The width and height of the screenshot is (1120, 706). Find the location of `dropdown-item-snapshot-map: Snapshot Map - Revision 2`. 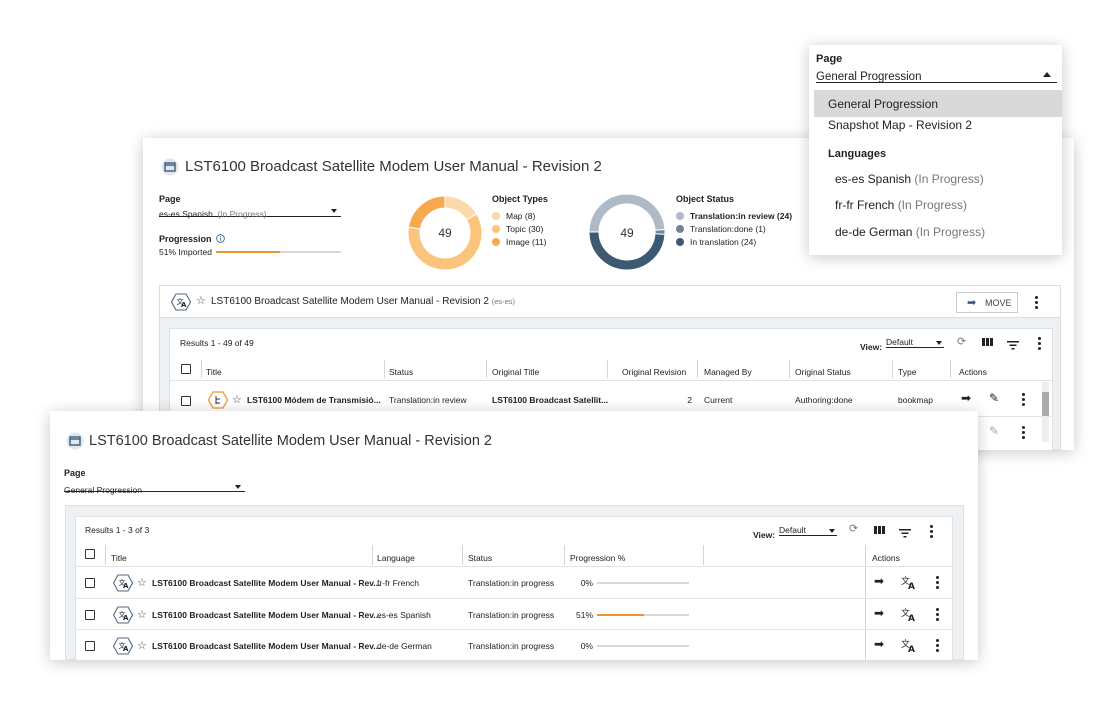

dropdown-item-snapshot-map: Snapshot Map - Revision 2 is located at coordinates (938, 125).